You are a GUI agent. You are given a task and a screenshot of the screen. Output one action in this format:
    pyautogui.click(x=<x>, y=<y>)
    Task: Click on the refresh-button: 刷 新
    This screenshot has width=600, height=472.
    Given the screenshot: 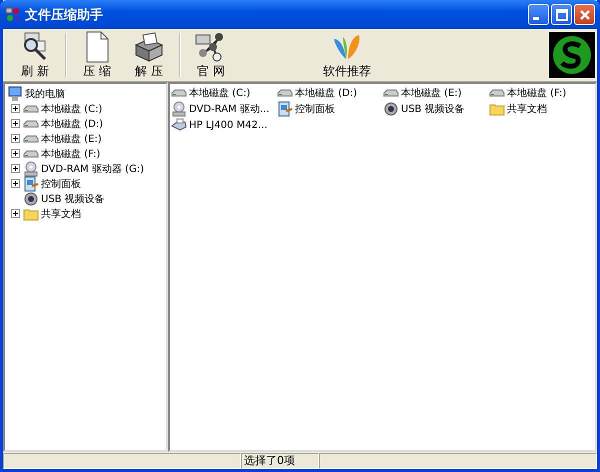 What is the action you would take?
    pyautogui.click(x=35, y=55)
    